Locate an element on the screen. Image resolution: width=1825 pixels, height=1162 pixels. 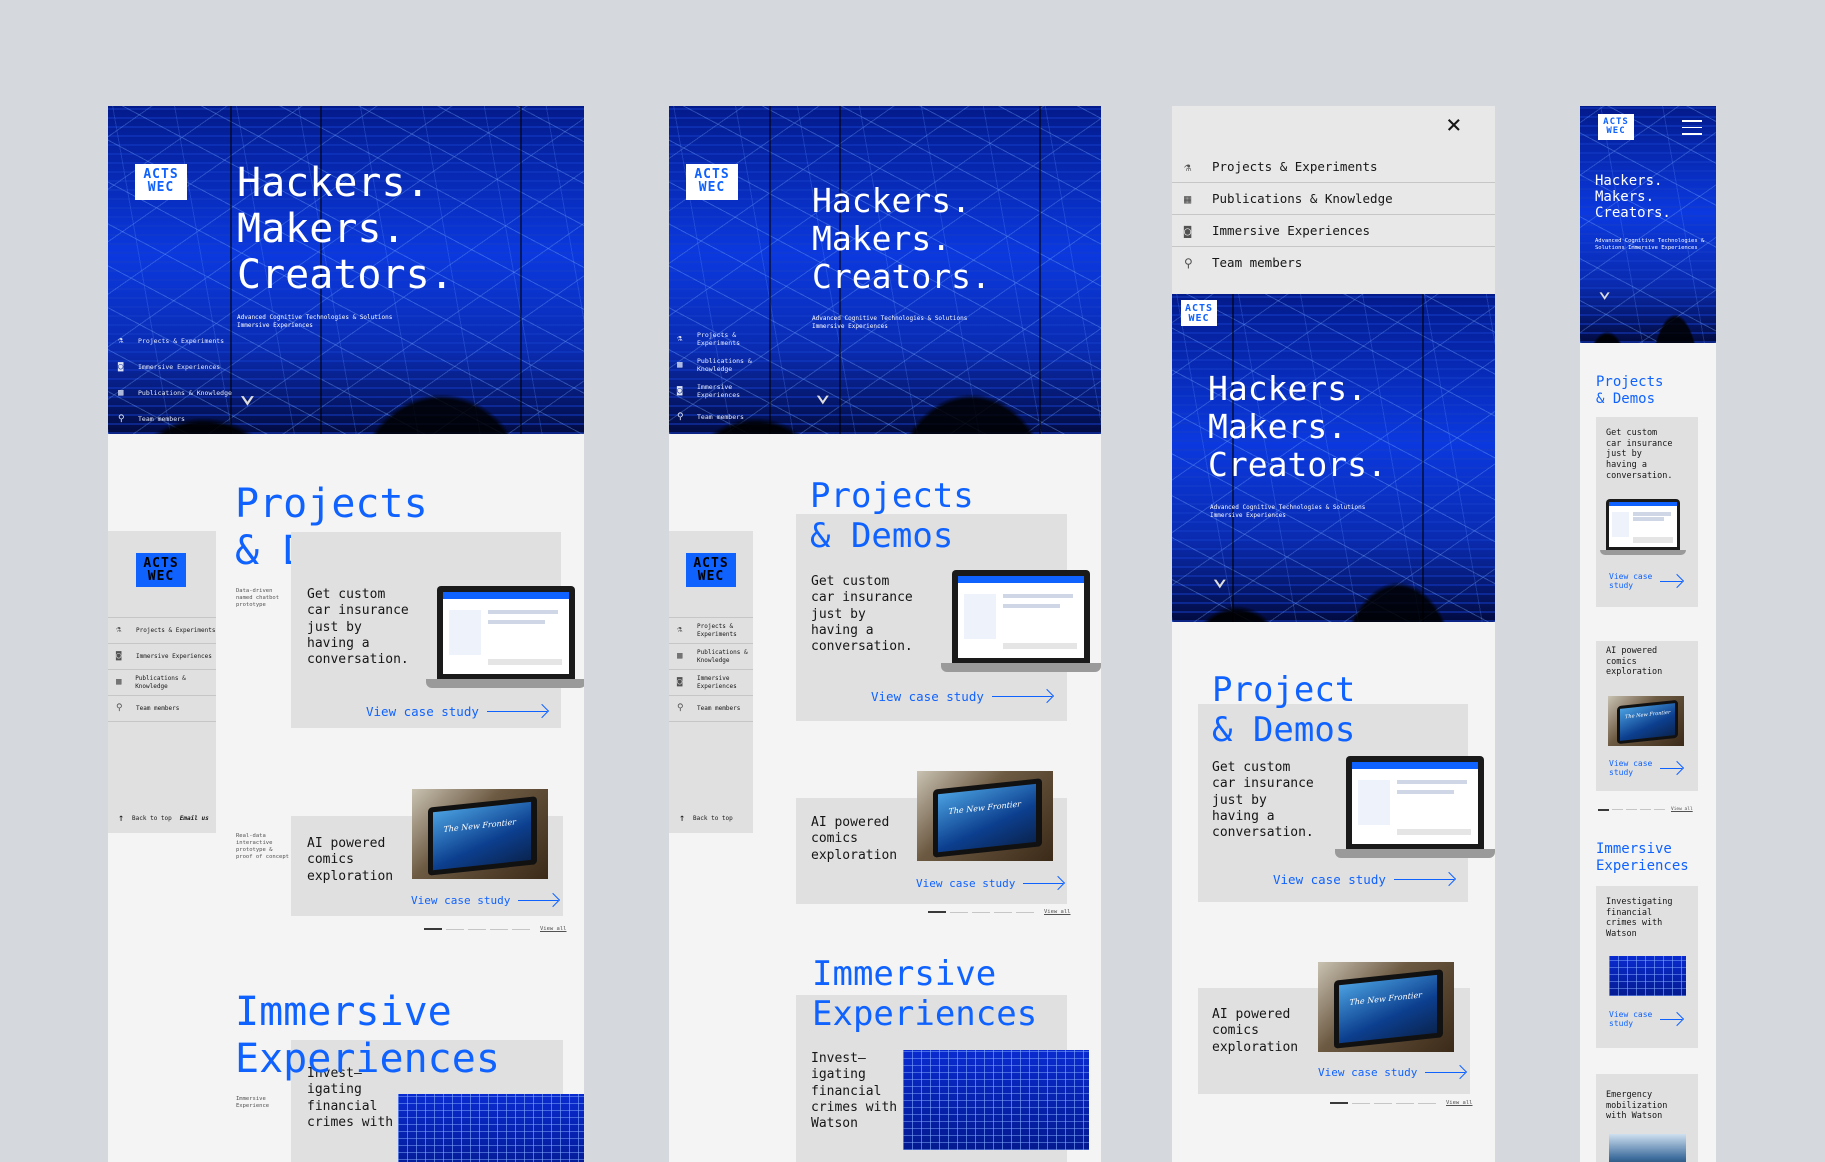
menu-item-team: ⚲ Team members is located at coordinates (1333, 262).